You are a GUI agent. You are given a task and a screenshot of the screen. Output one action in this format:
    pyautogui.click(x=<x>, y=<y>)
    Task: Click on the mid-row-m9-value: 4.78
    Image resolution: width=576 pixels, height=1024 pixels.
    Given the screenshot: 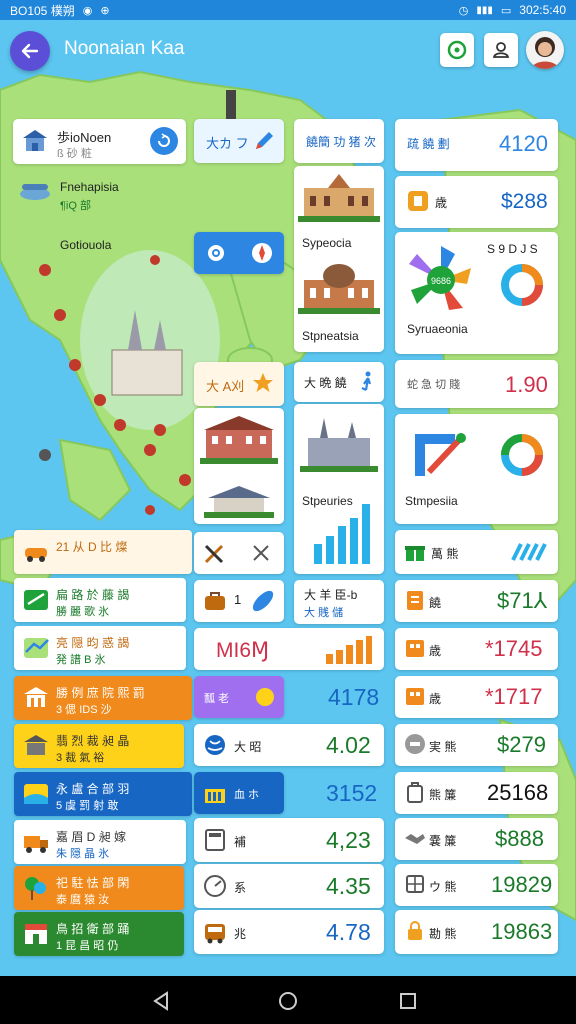 What is the action you would take?
    pyautogui.click(x=348, y=932)
    